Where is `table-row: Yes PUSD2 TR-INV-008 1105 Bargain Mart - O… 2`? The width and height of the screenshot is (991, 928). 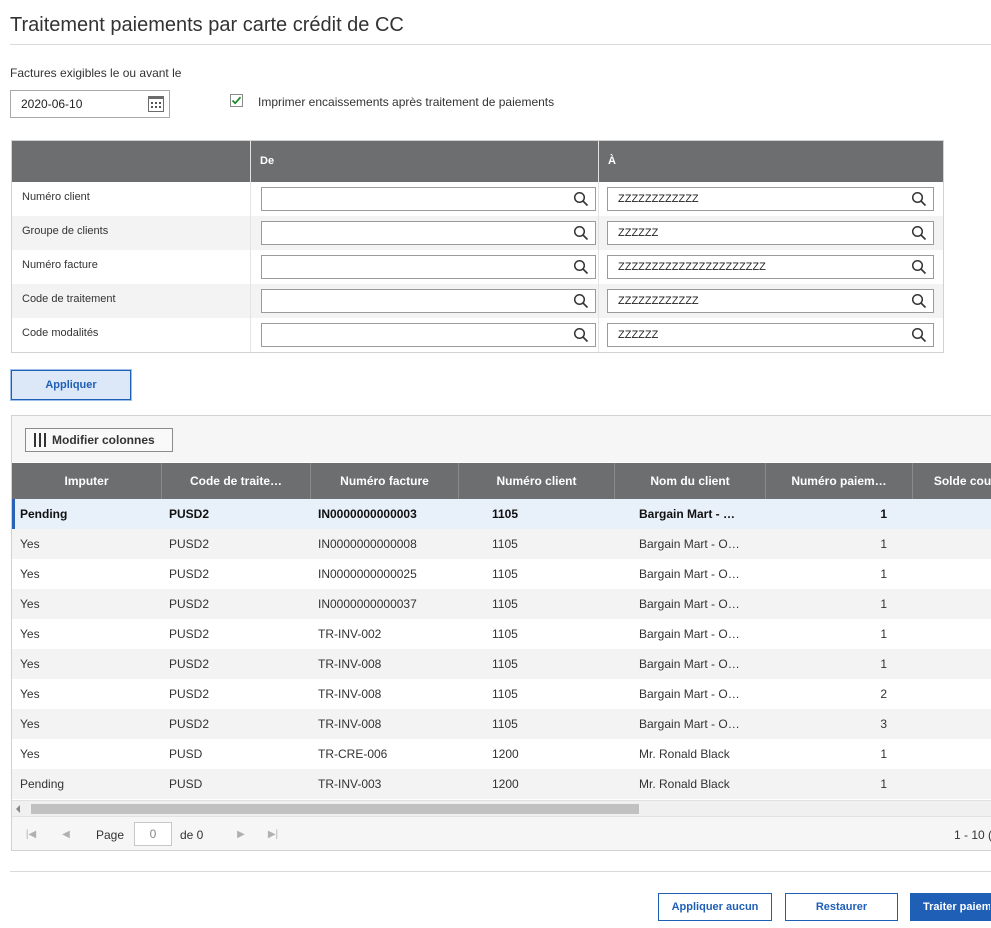 table-row: Yes PUSD2 TR-INV-008 1105 Bargain Mart - O… 2 is located at coordinates (501, 694).